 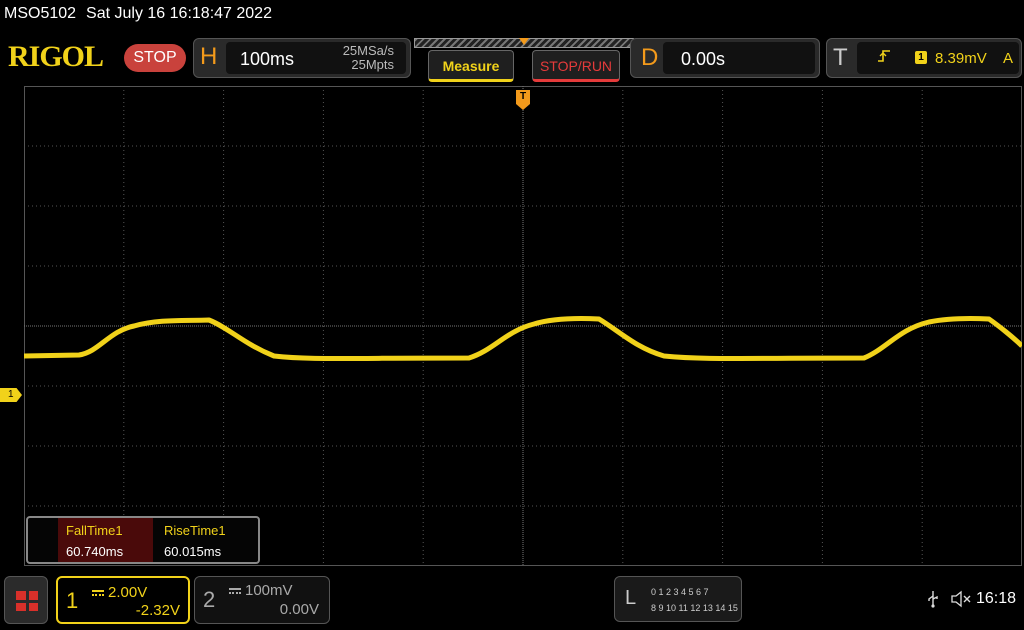 What do you see at coordinates (72, 600) in the screenshot?
I see `channel-1-number: 1` at bounding box center [72, 600].